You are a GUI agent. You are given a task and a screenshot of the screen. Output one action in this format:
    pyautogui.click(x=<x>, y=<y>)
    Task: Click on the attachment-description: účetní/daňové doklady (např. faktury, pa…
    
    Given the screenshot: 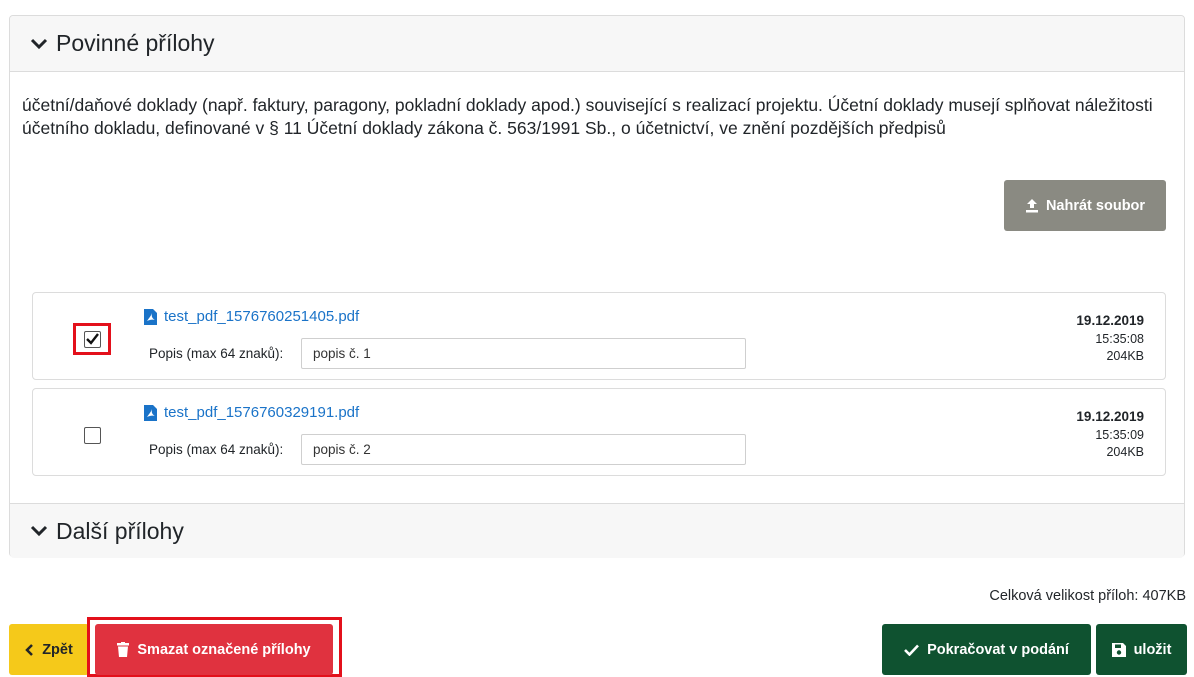 What is the action you would take?
    pyautogui.click(x=587, y=116)
    